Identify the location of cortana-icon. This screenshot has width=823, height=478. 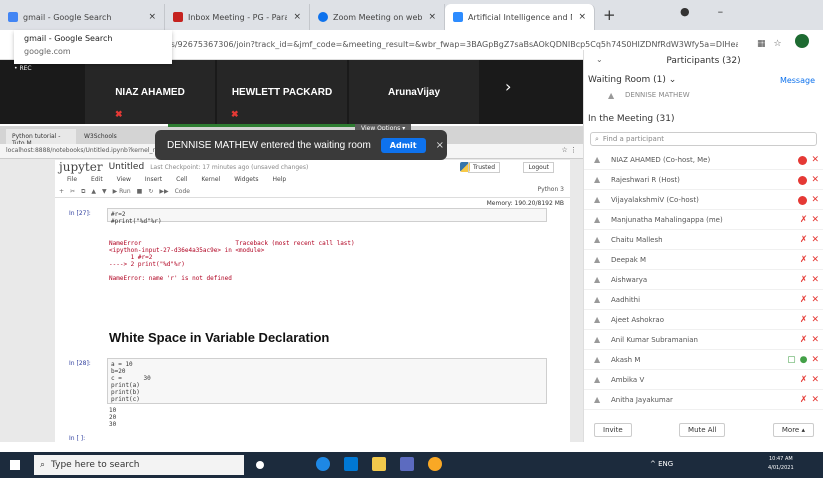
(260, 465).